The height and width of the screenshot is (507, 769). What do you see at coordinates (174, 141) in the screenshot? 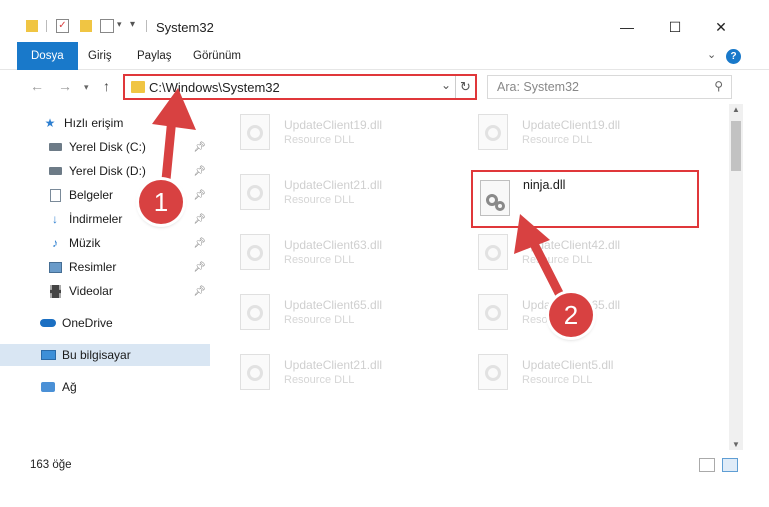
I see `arrow-to-address-bar` at bounding box center [174, 141].